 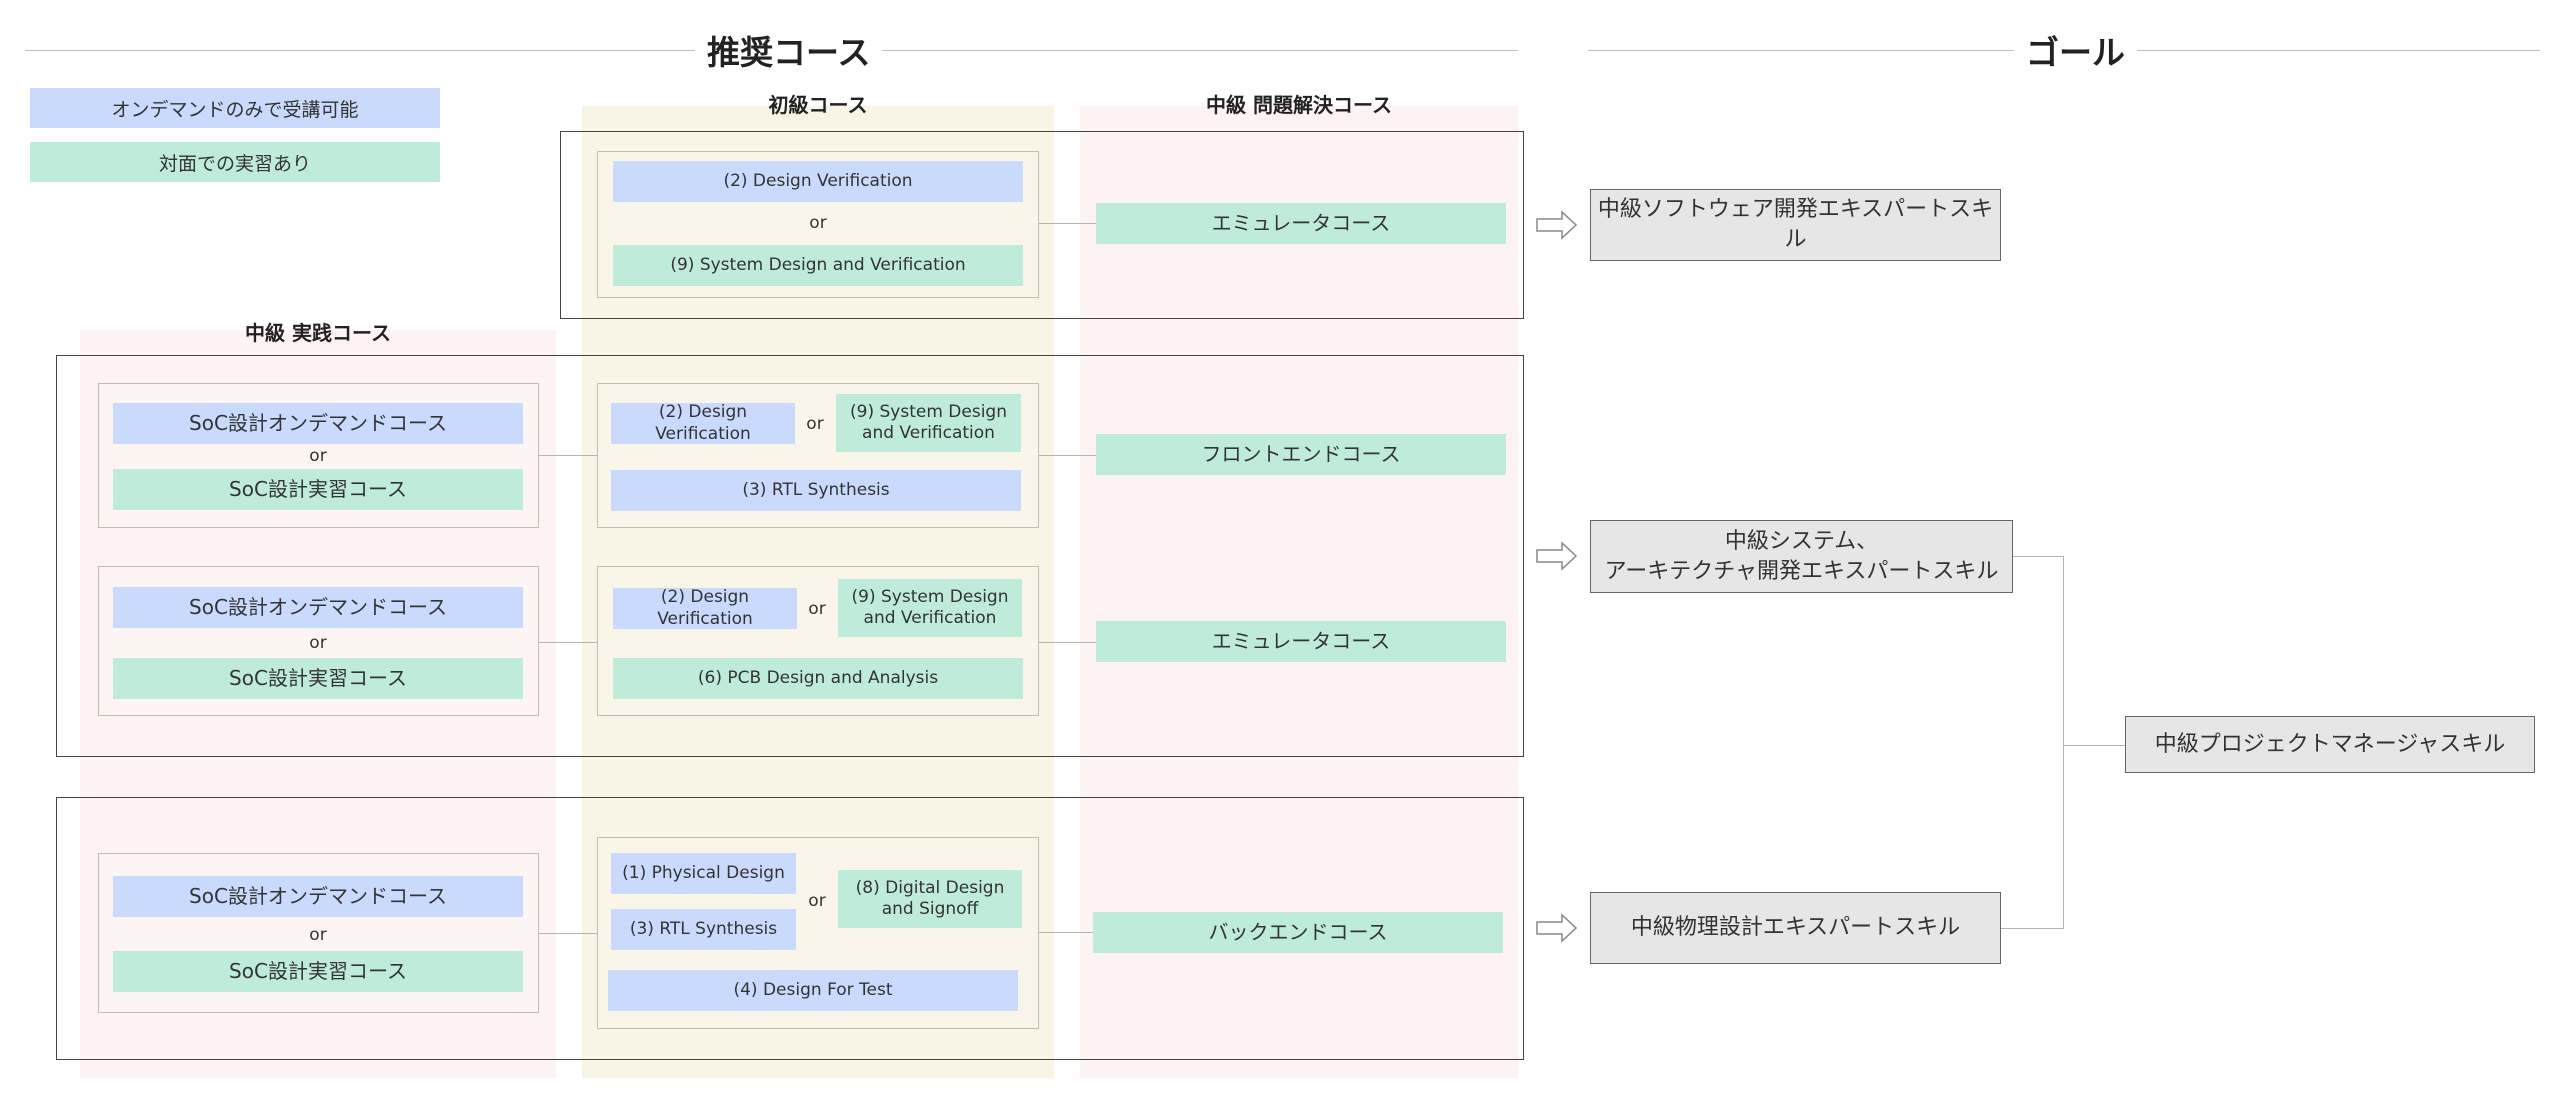 I want to click on course-design-for-test: (4) Design For Test, so click(x=813, y=990).